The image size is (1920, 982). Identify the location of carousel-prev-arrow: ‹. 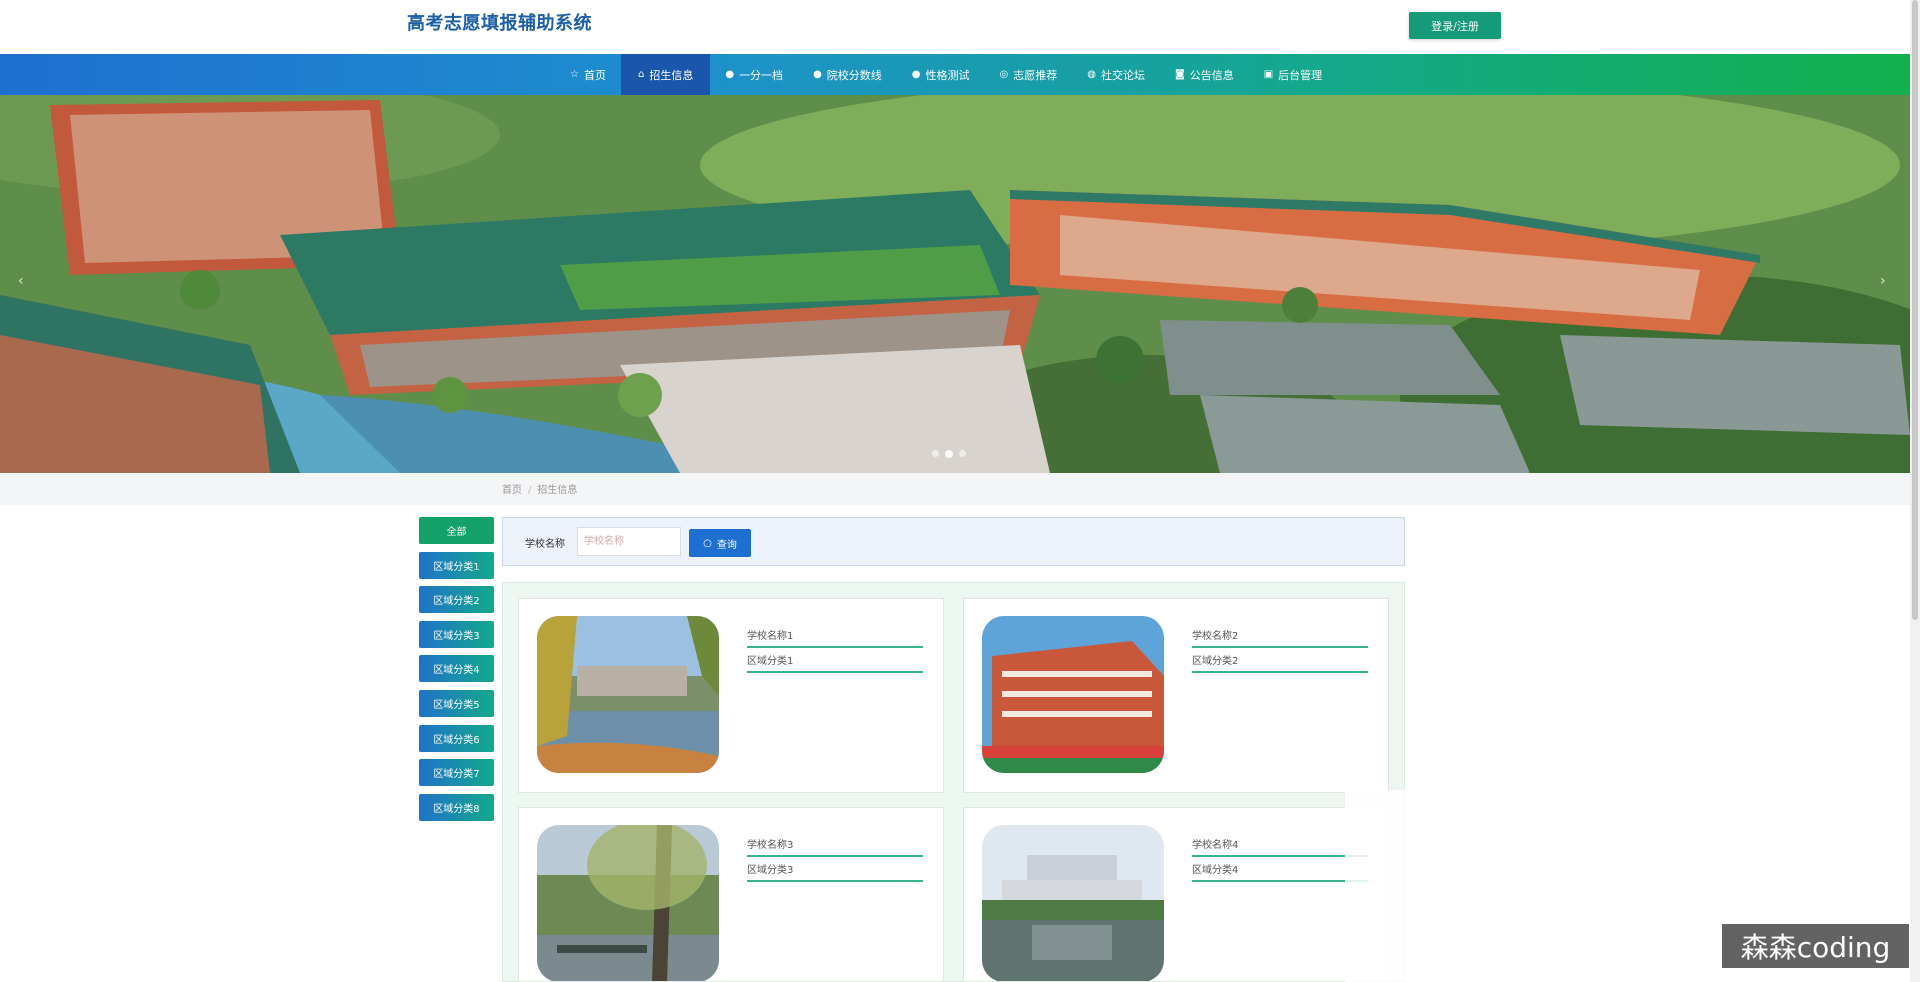
(21, 281).